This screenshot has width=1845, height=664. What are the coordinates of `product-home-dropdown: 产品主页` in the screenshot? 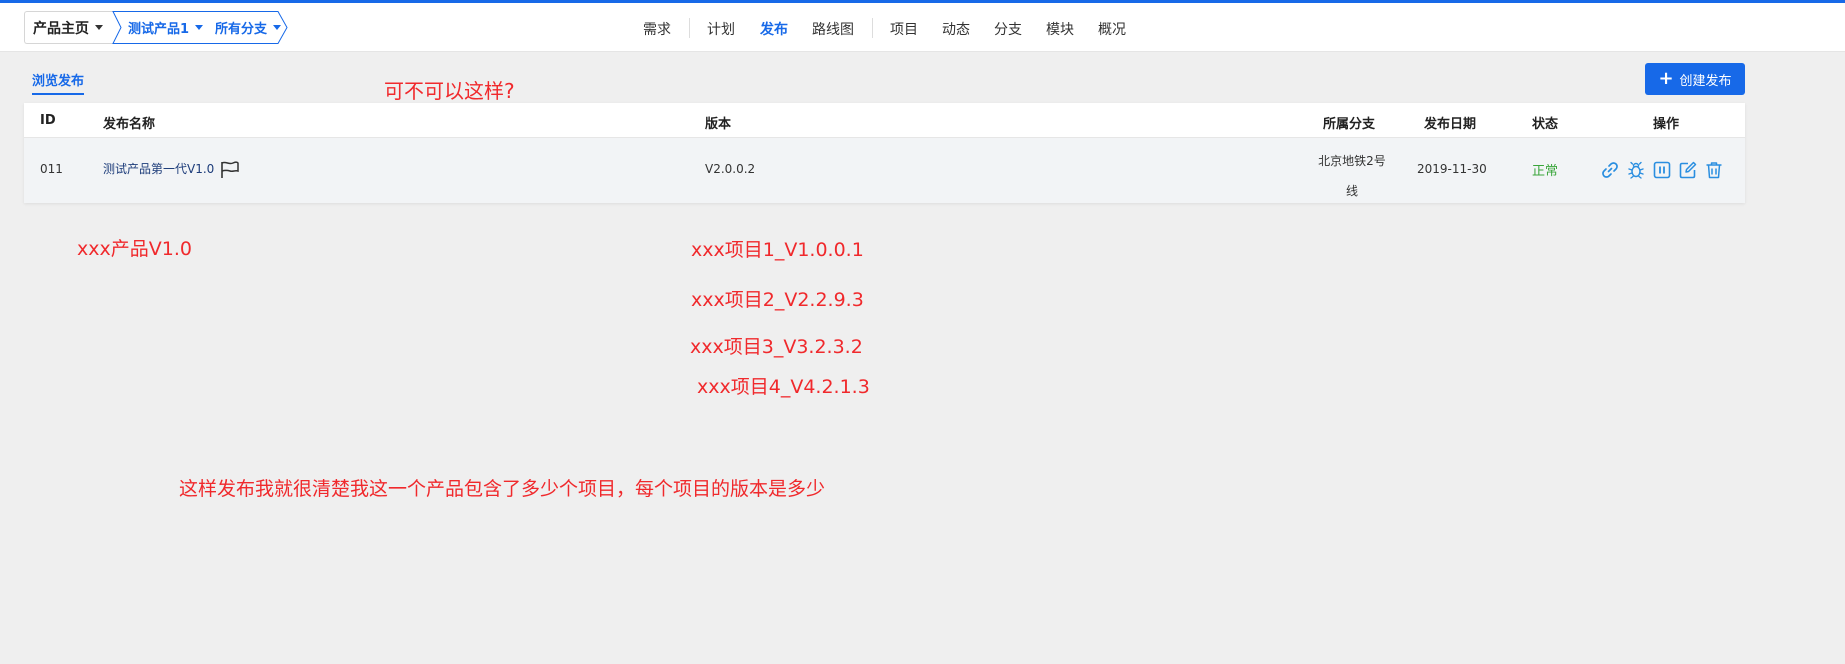 It's located at (68, 27).